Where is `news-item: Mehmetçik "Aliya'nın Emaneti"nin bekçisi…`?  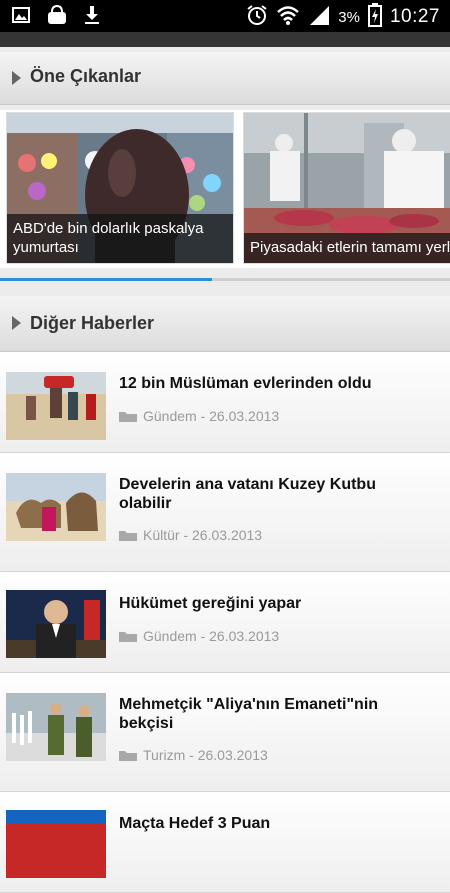 news-item: Mehmetçik "Aliya'nın Emaneti"nin bekçisi… is located at coordinates (225, 732).